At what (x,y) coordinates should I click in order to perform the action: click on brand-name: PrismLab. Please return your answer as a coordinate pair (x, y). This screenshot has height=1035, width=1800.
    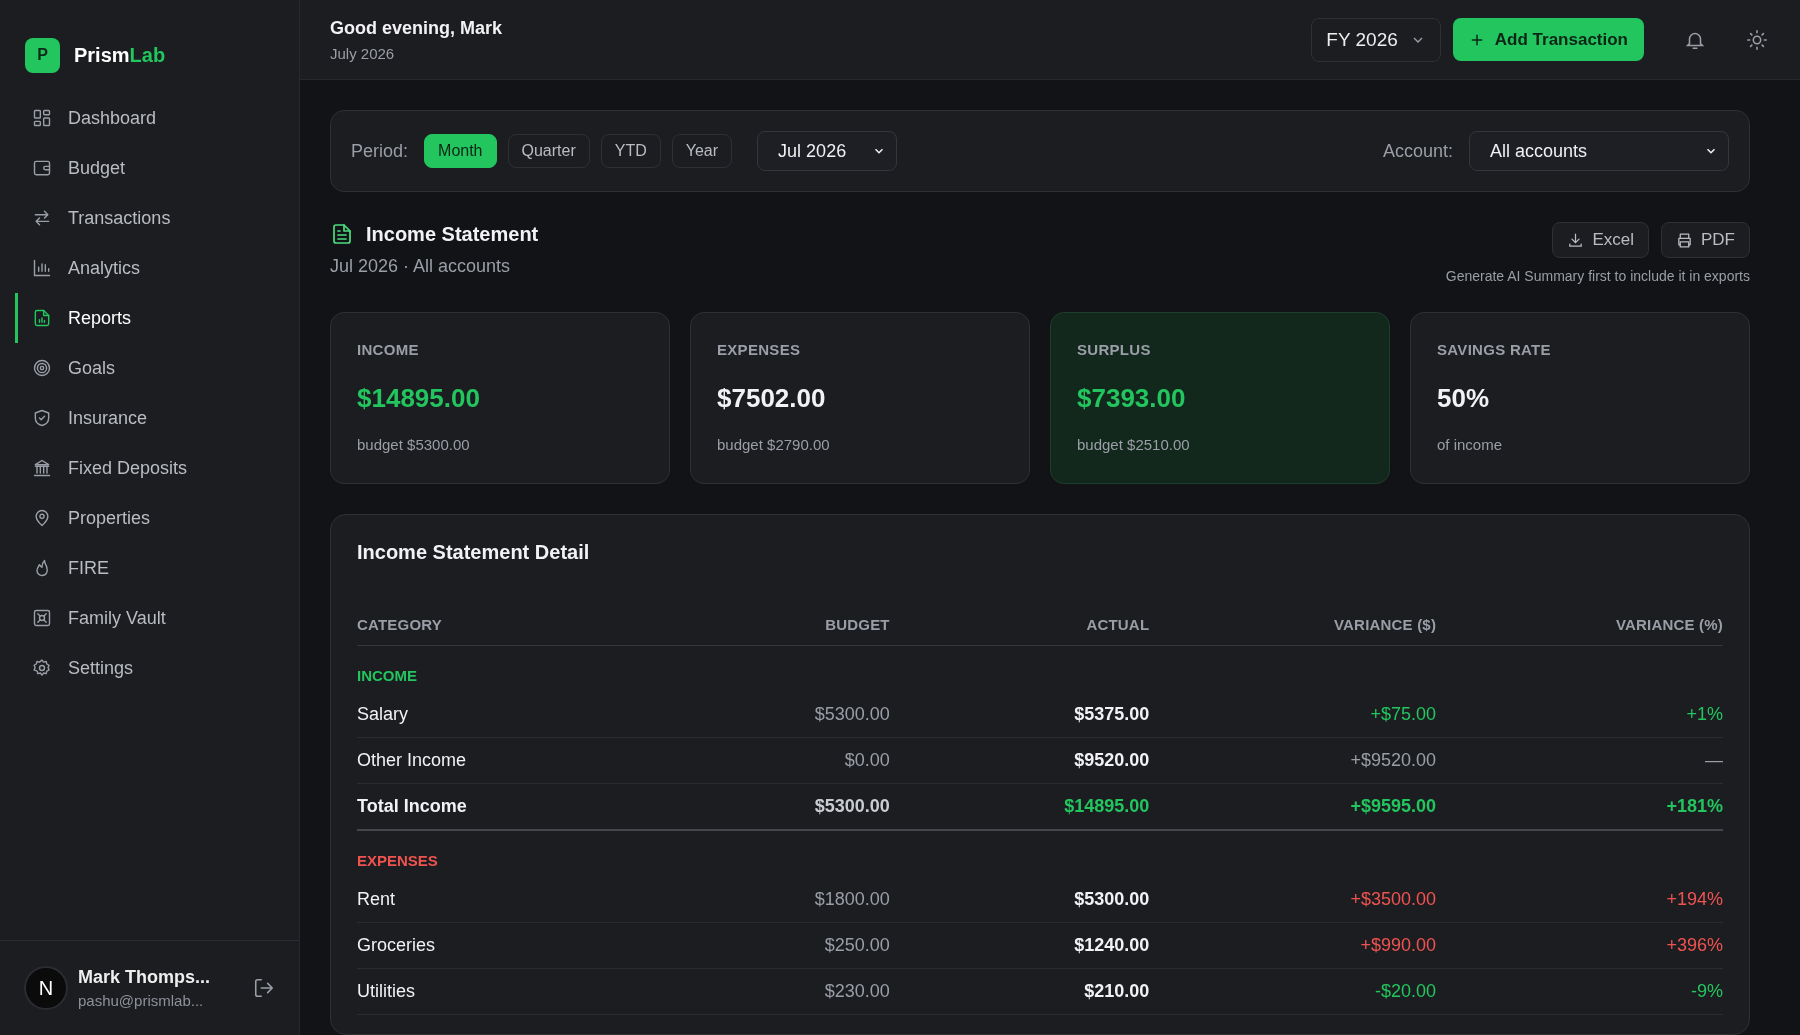
    Looking at the image, I should click on (120, 55).